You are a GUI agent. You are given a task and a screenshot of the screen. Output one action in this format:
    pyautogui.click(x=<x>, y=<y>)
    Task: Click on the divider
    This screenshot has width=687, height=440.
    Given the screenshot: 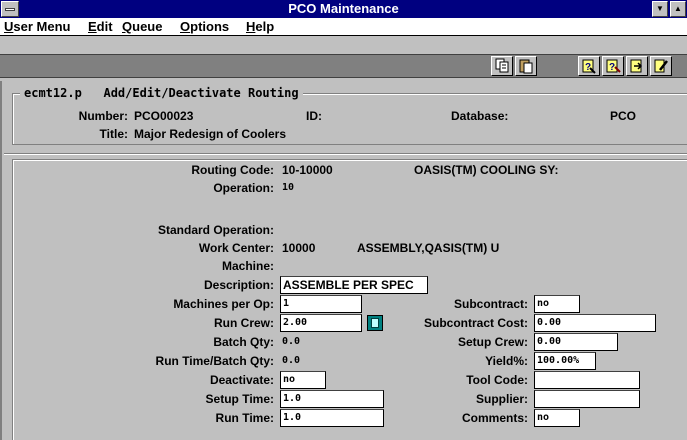 What is the action you would take?
    pyautogui.click(x=345, y=154)
    